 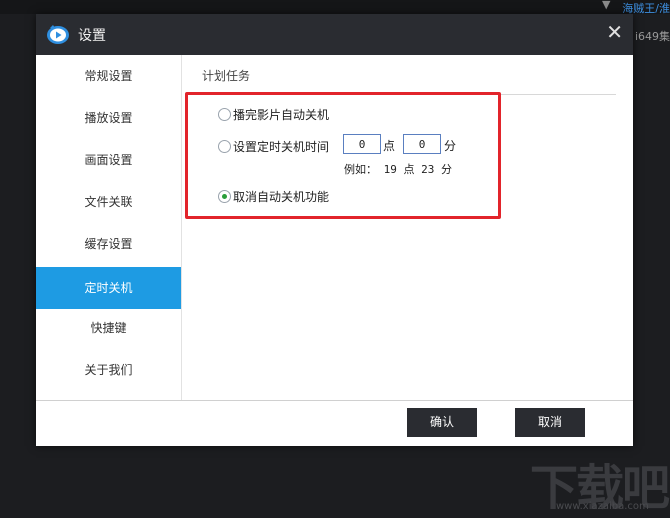 I want to click on title-bar: 设置 ✕, so click(x=334, y=34).